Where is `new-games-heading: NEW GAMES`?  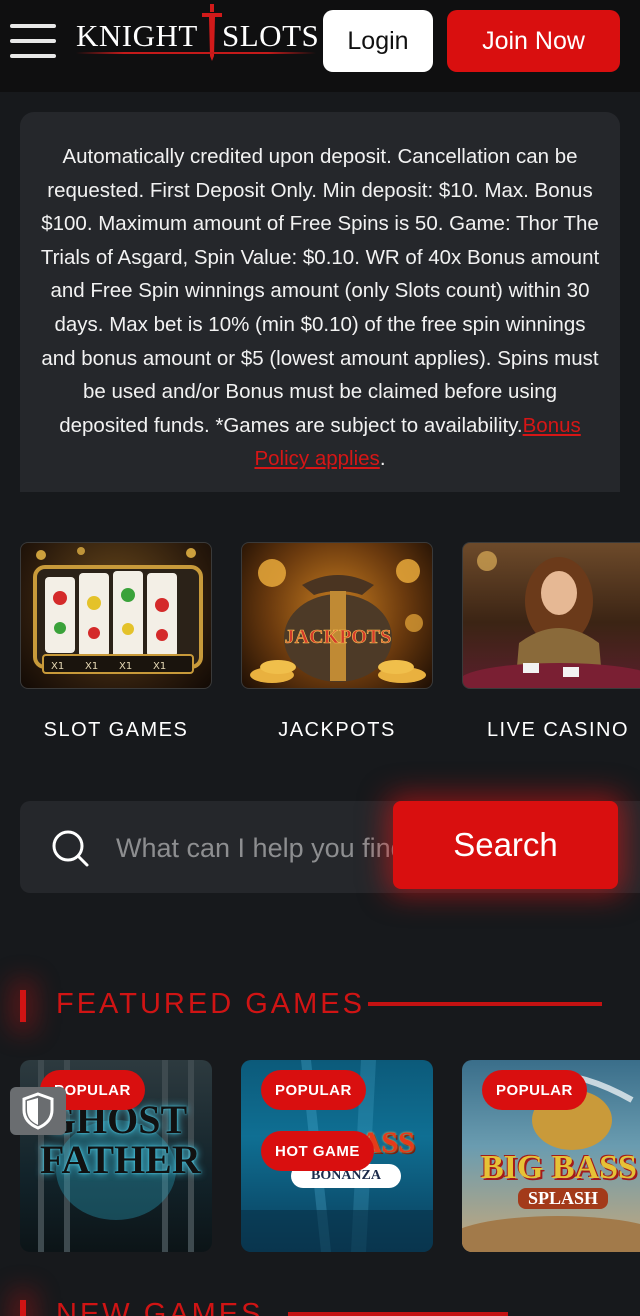
new-games-heading: NEW GAMES is located at coordinates (330, 1305).